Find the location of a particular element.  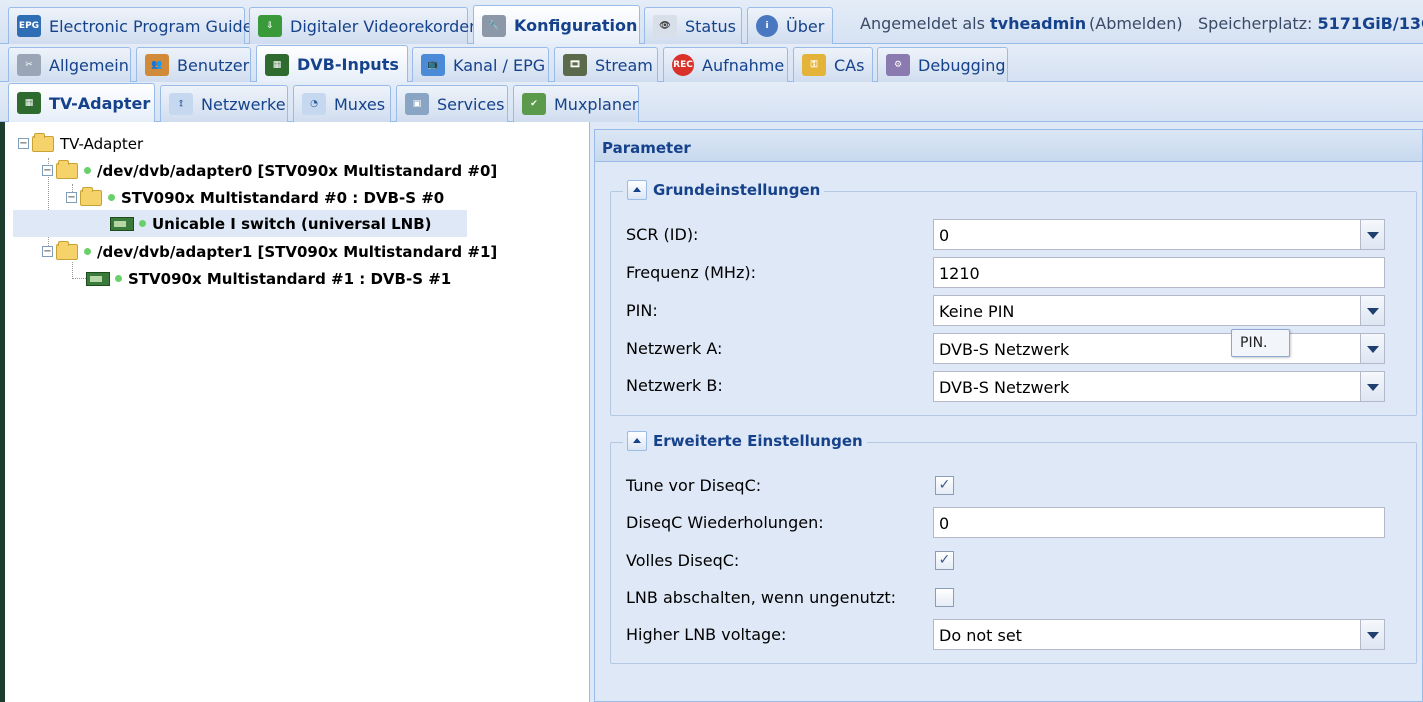

freq-value: 1210 is located at coordinates (959, 273).